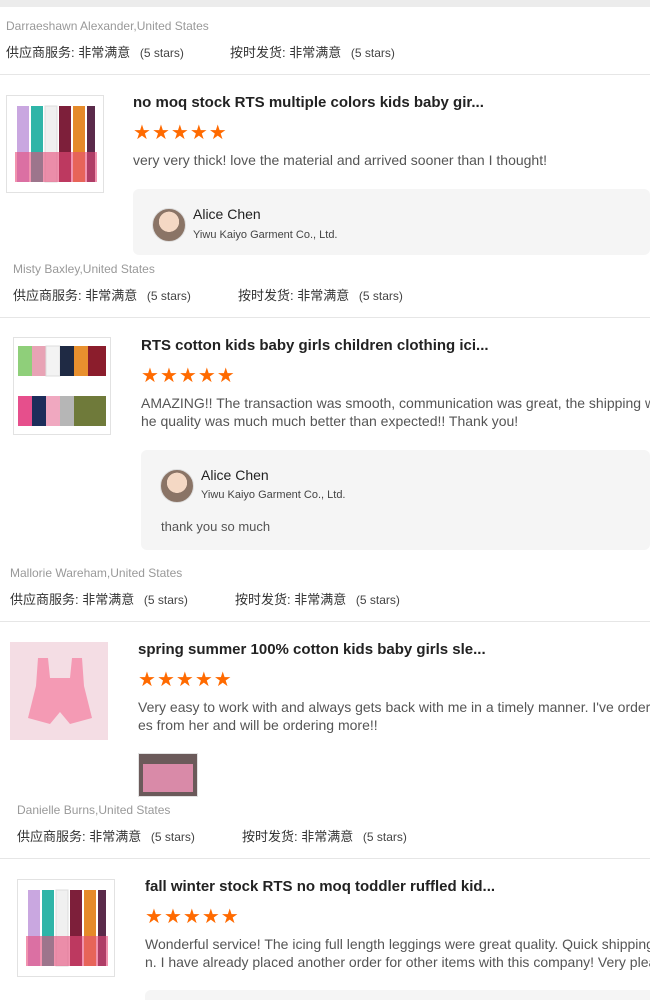 The image size is (650, 1000). Describe the element at coordinates (216, 526) in the screenshot. I see `seller-reply-text: thank you so much` at that location.